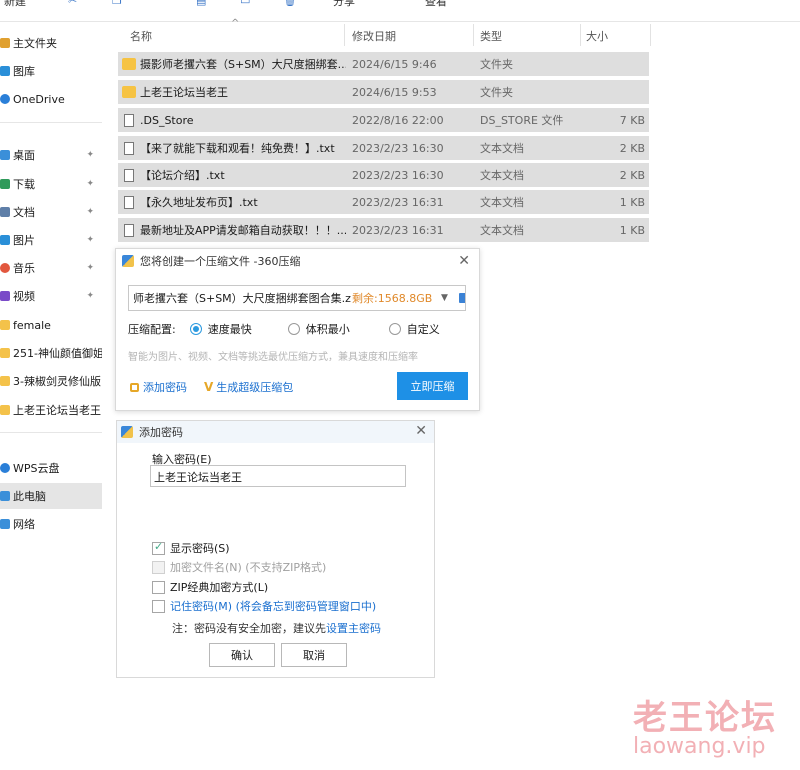  I want to click on file-row: 【永久地址发布页】.txt 2023/2/23 16:31 文本文档 1 KB, so click(383, 202).